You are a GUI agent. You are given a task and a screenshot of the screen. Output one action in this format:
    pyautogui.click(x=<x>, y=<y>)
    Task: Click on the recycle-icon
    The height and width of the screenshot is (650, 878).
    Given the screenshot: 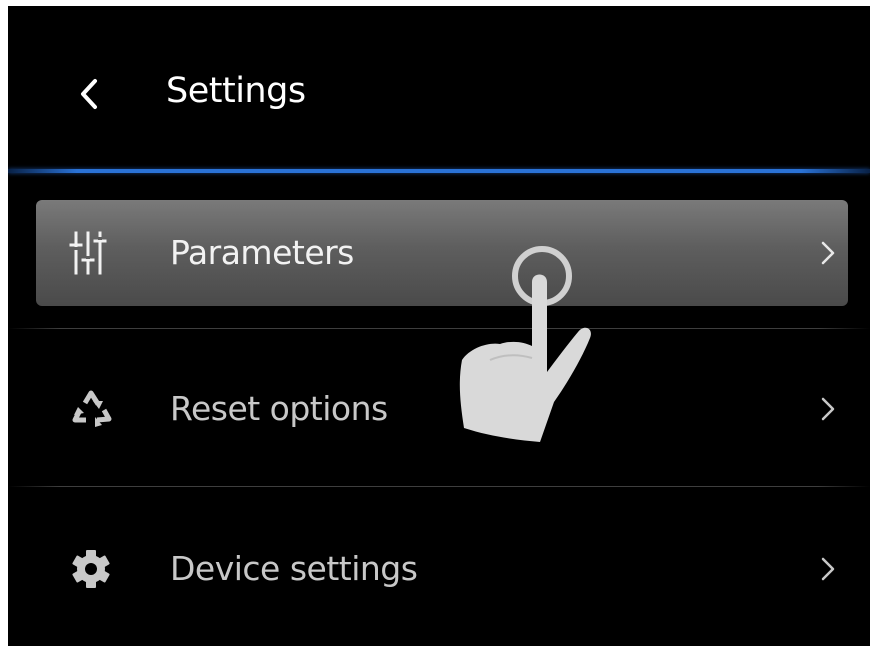 What is the action you would take?
    pyautogui.click(x=92, y=409)
    